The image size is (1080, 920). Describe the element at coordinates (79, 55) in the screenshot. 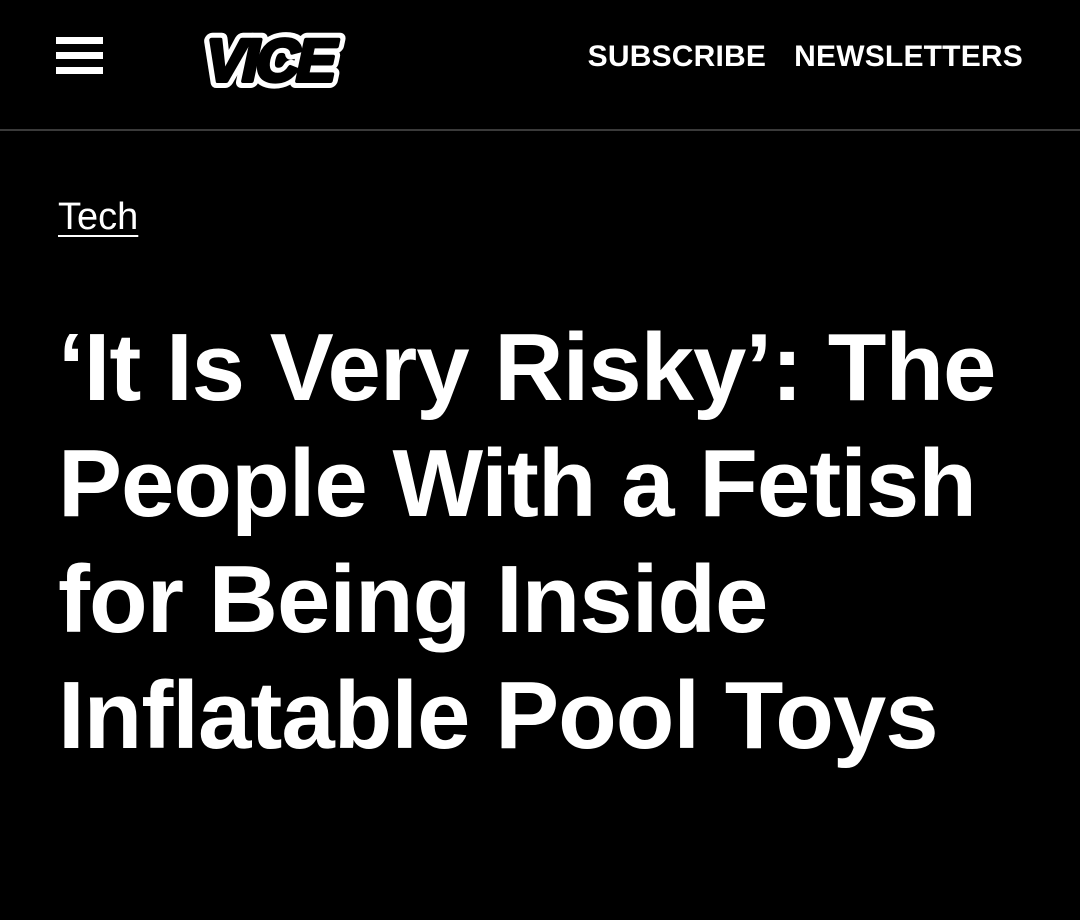

I see `hamburger-menu-icon` at that location.